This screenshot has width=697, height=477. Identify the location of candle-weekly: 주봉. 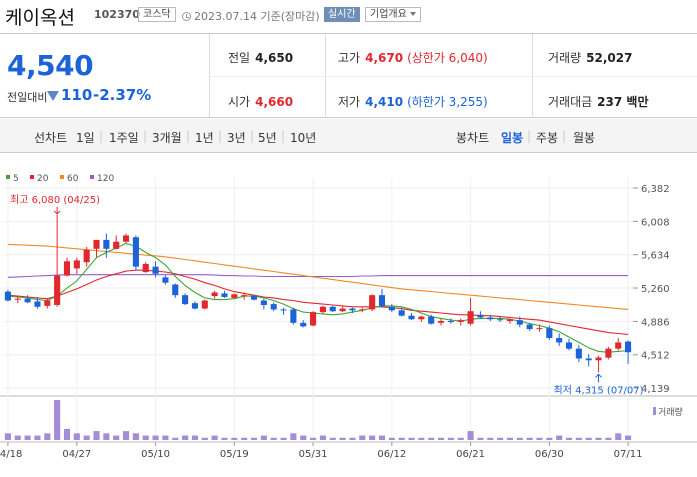
(547, 137).